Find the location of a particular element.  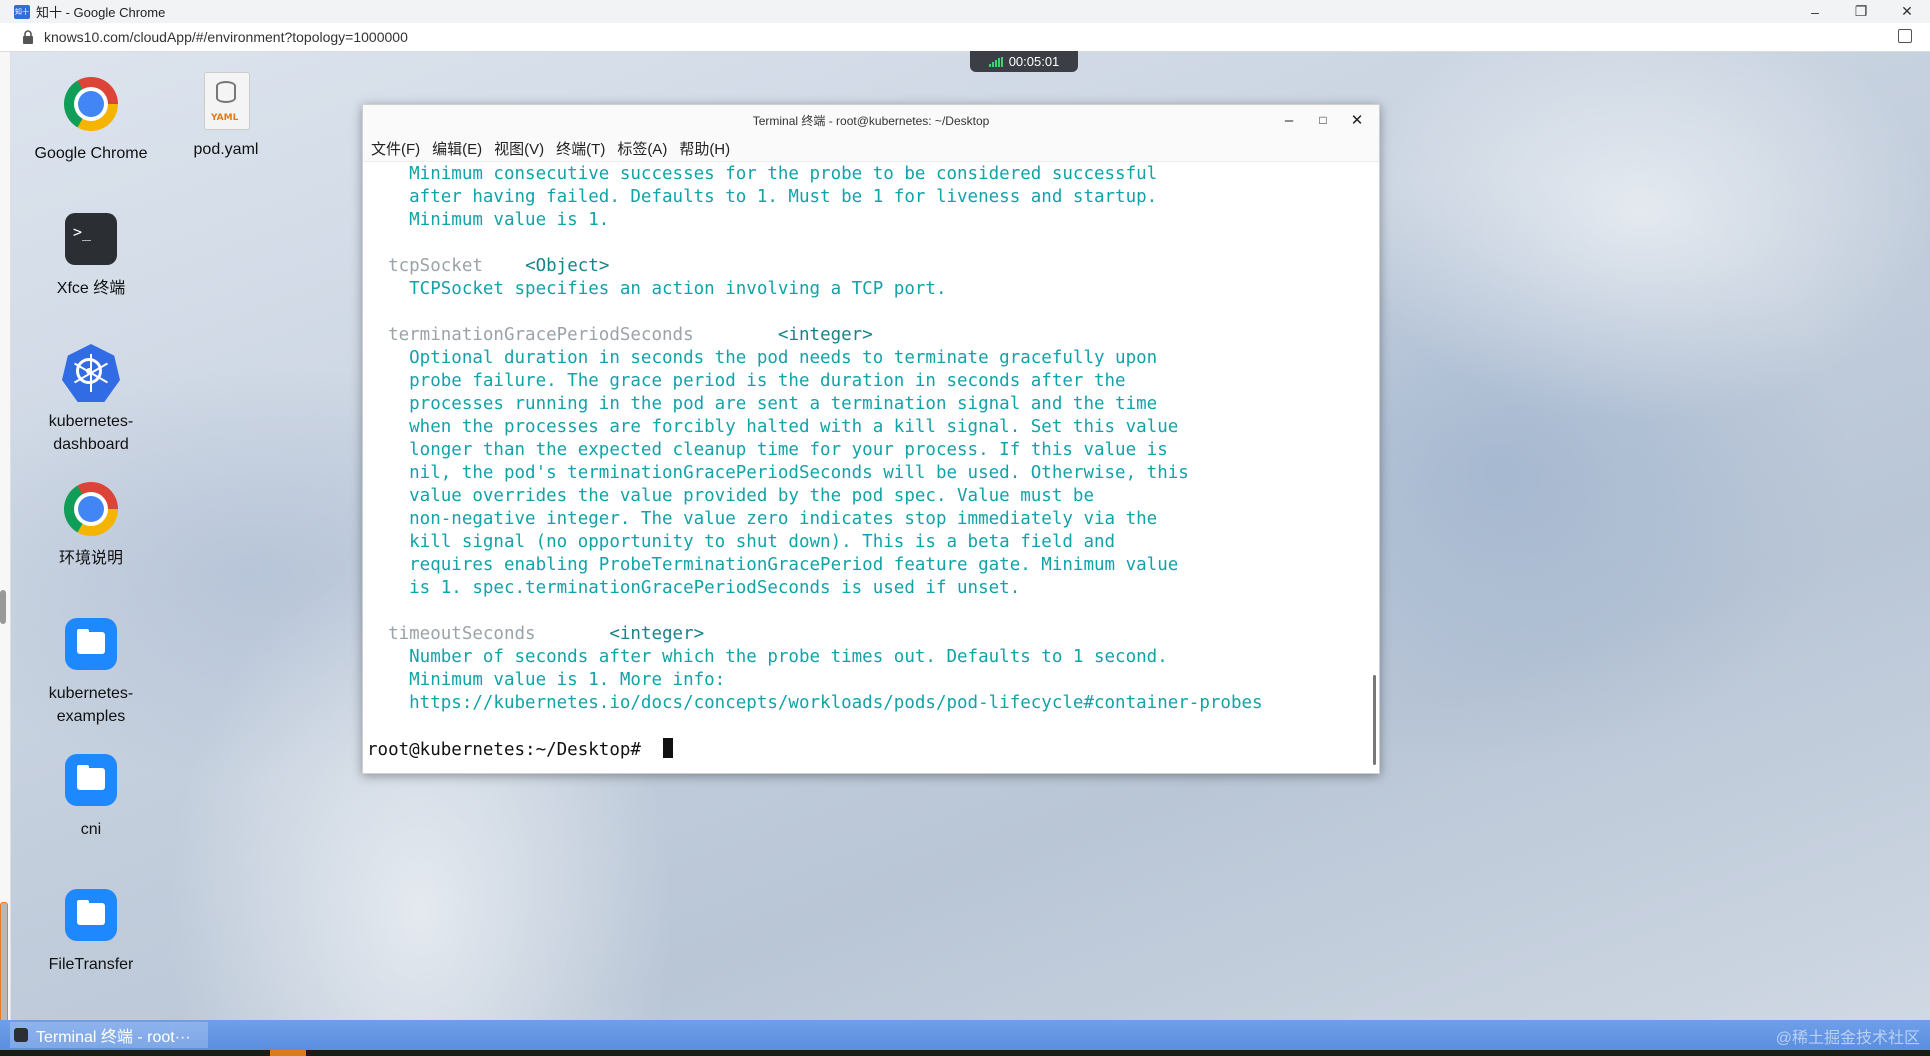

yaml-file-icon: YAML is located at coordinates (227, 101).